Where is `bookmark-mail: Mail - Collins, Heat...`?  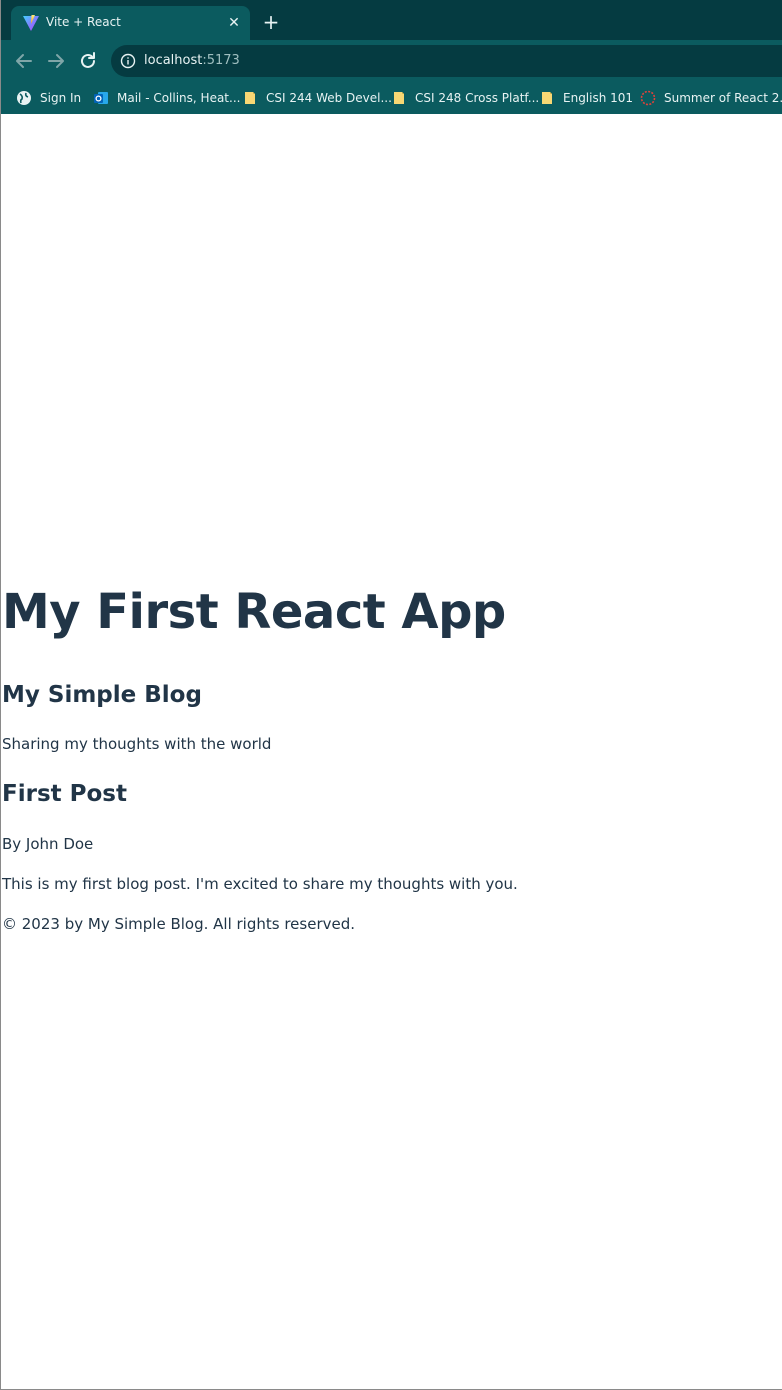 bookmark-mail: Mail - Collins, Heat... is located at coordinates (166, 98).